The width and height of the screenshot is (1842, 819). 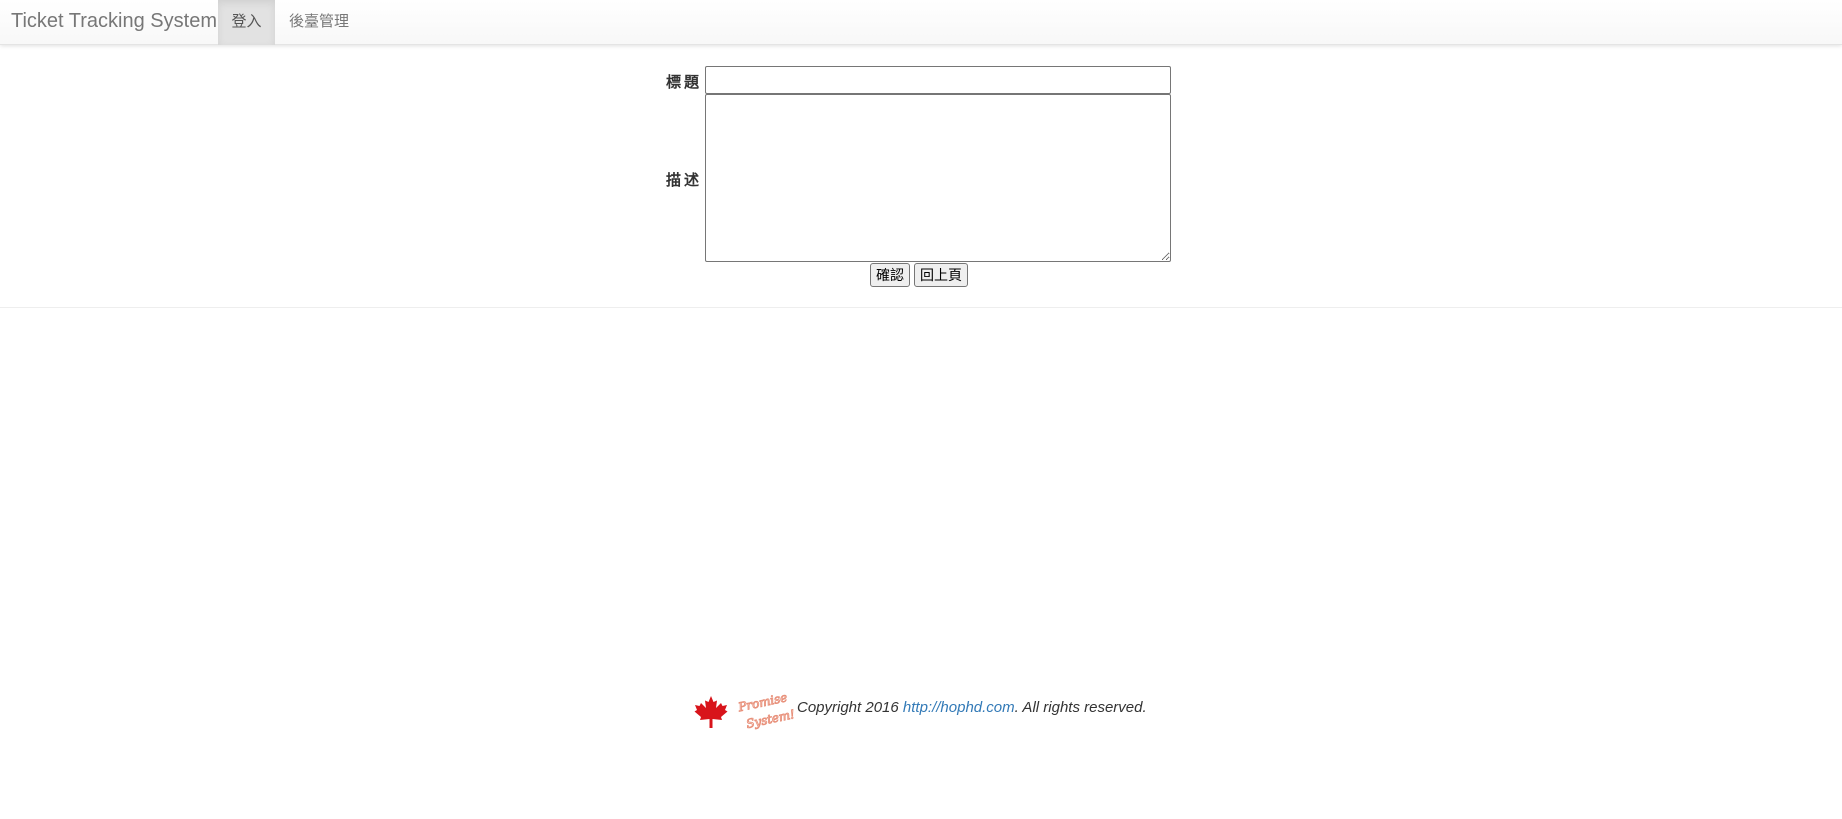 What do you see at coordinates (711, 712) in the screenshot?
I see `maple-leaf-icon` at bounding box center [711, 712].